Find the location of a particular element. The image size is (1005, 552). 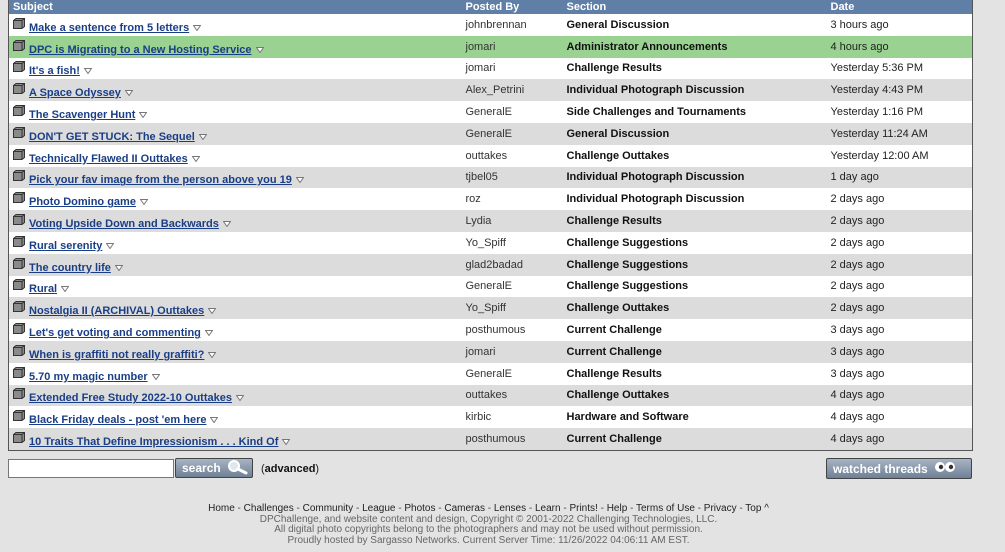

thread-link: Voting Upside Down and Backwards is located at coordinates (124, 224).